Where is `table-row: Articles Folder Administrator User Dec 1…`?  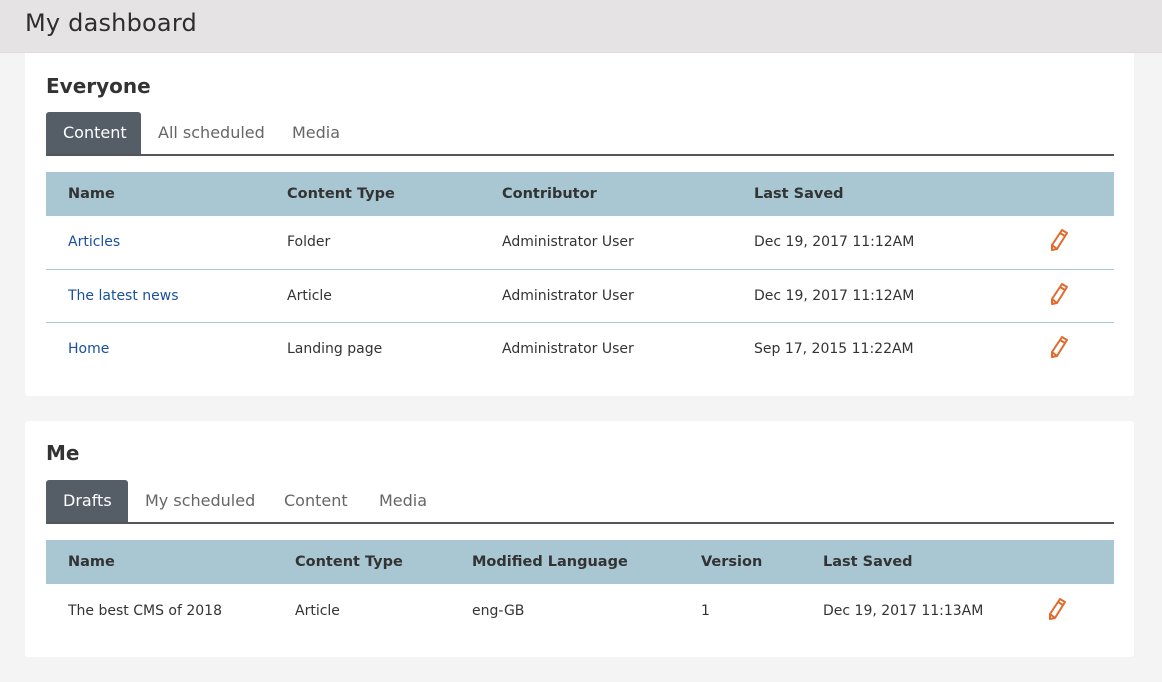 table-row: Articles Folder Administrator User Dec 1… is located at coordinates (580, 243).